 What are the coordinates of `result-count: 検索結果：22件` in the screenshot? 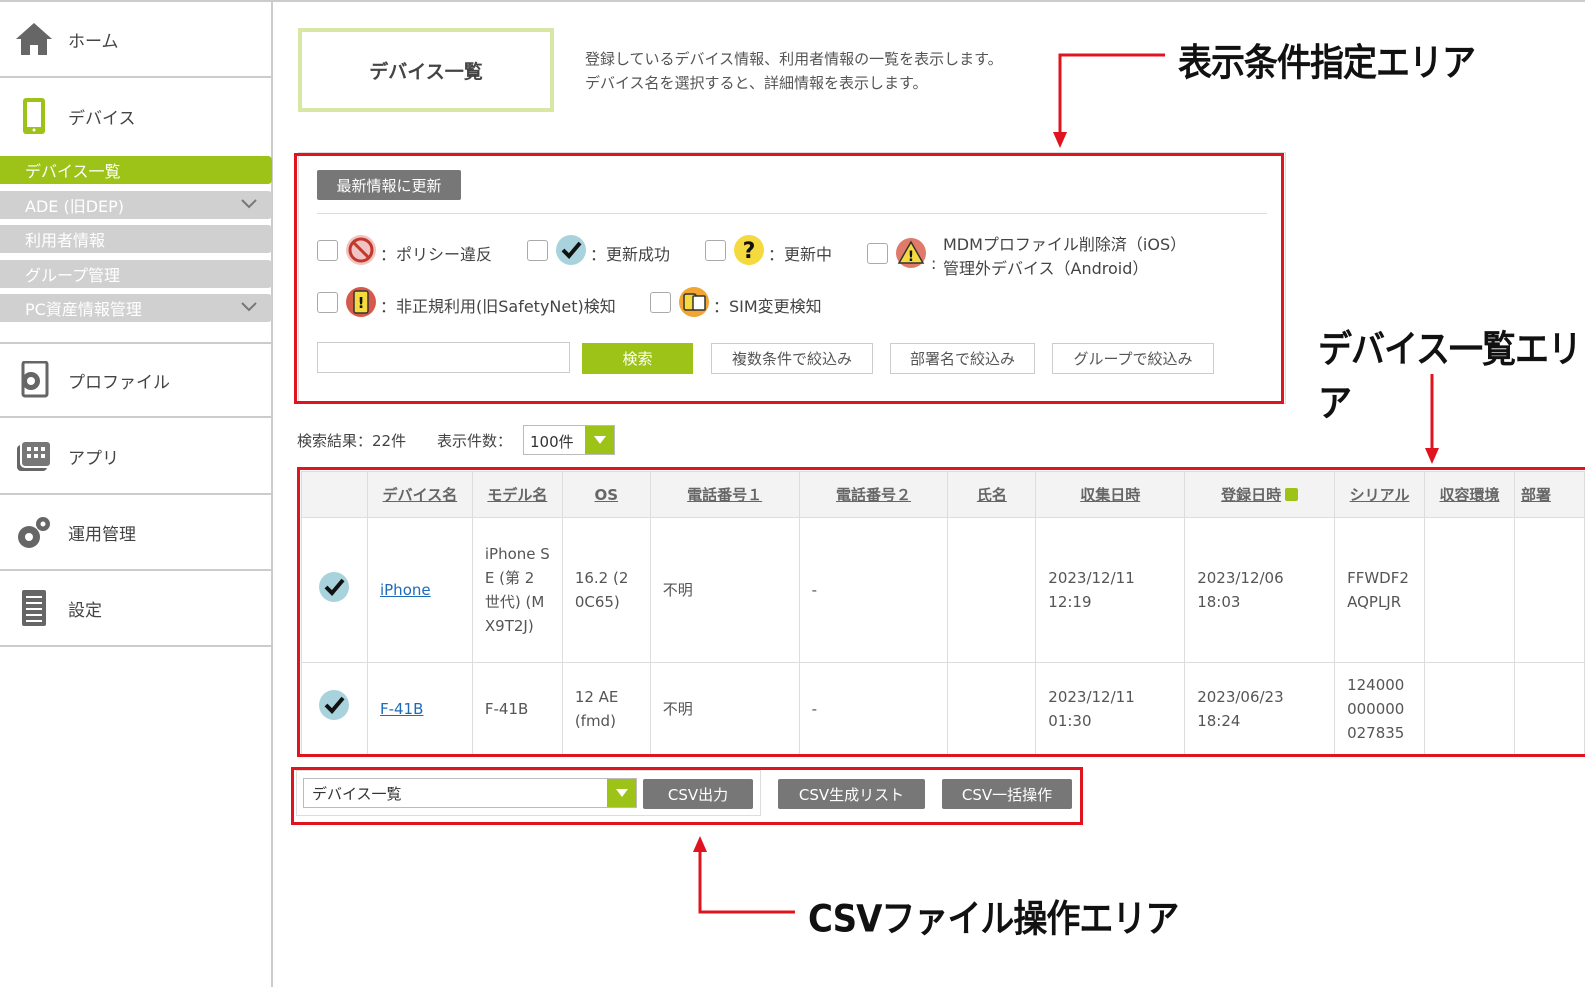 It's located at (352, 441).